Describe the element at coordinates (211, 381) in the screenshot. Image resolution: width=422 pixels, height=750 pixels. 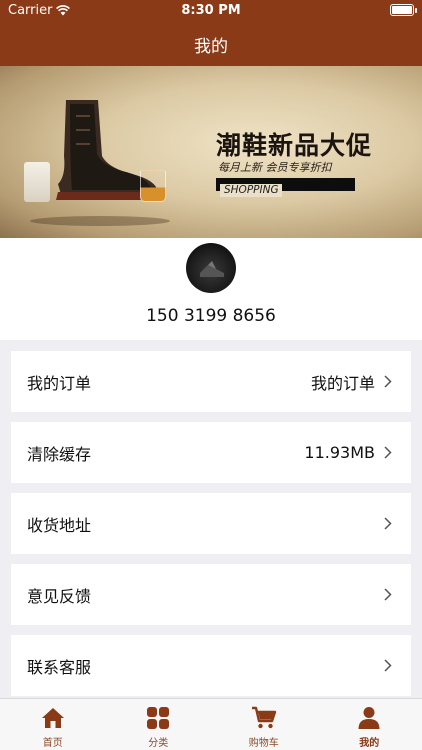
I see `menu-item-my-orders: 我的订单 我的订单` at that location.